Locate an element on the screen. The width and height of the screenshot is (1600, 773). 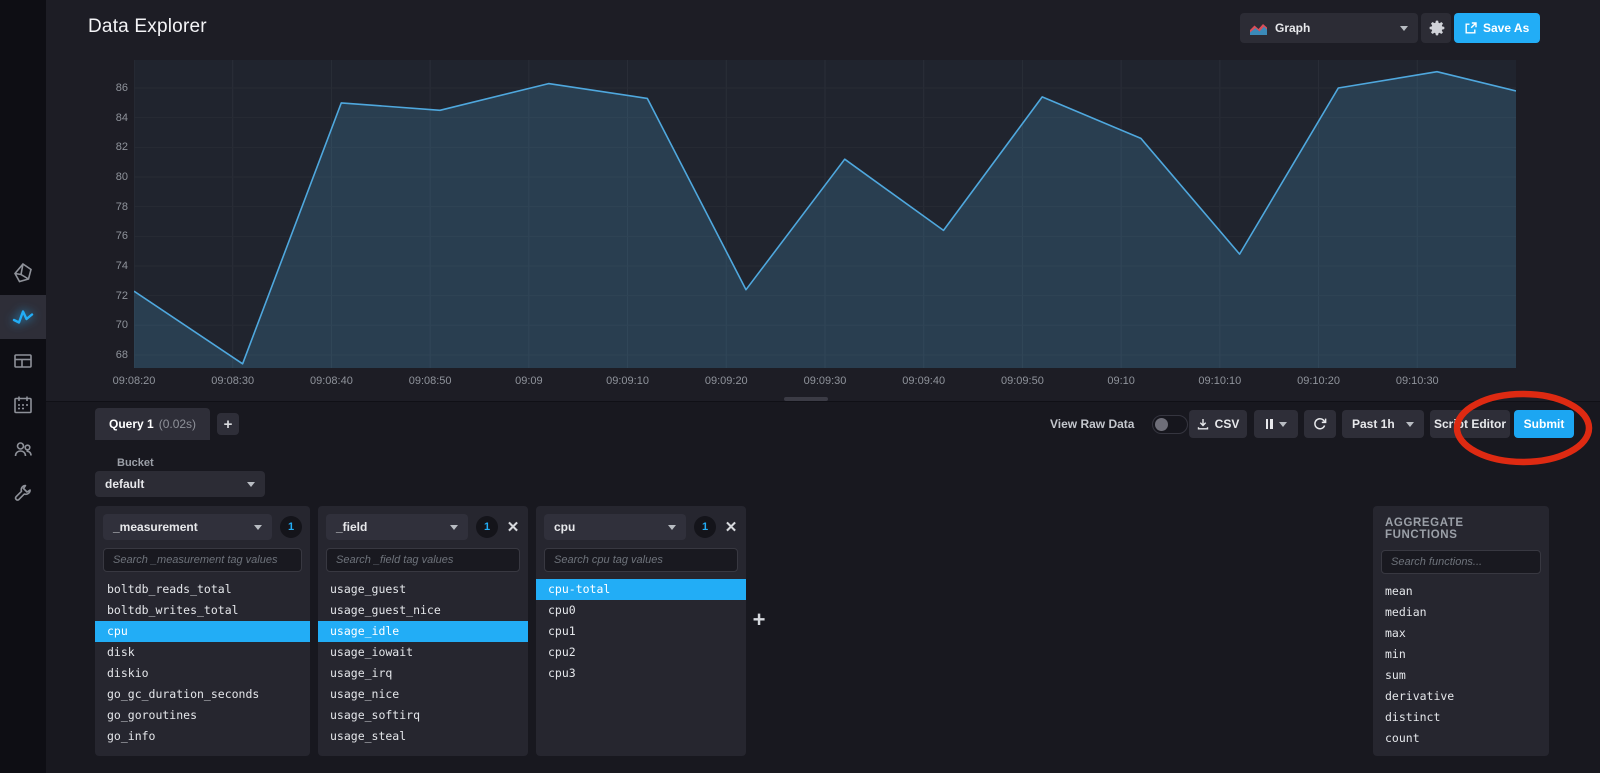
x-axis-label: 09:10 is located at coordinates (1121, 381).